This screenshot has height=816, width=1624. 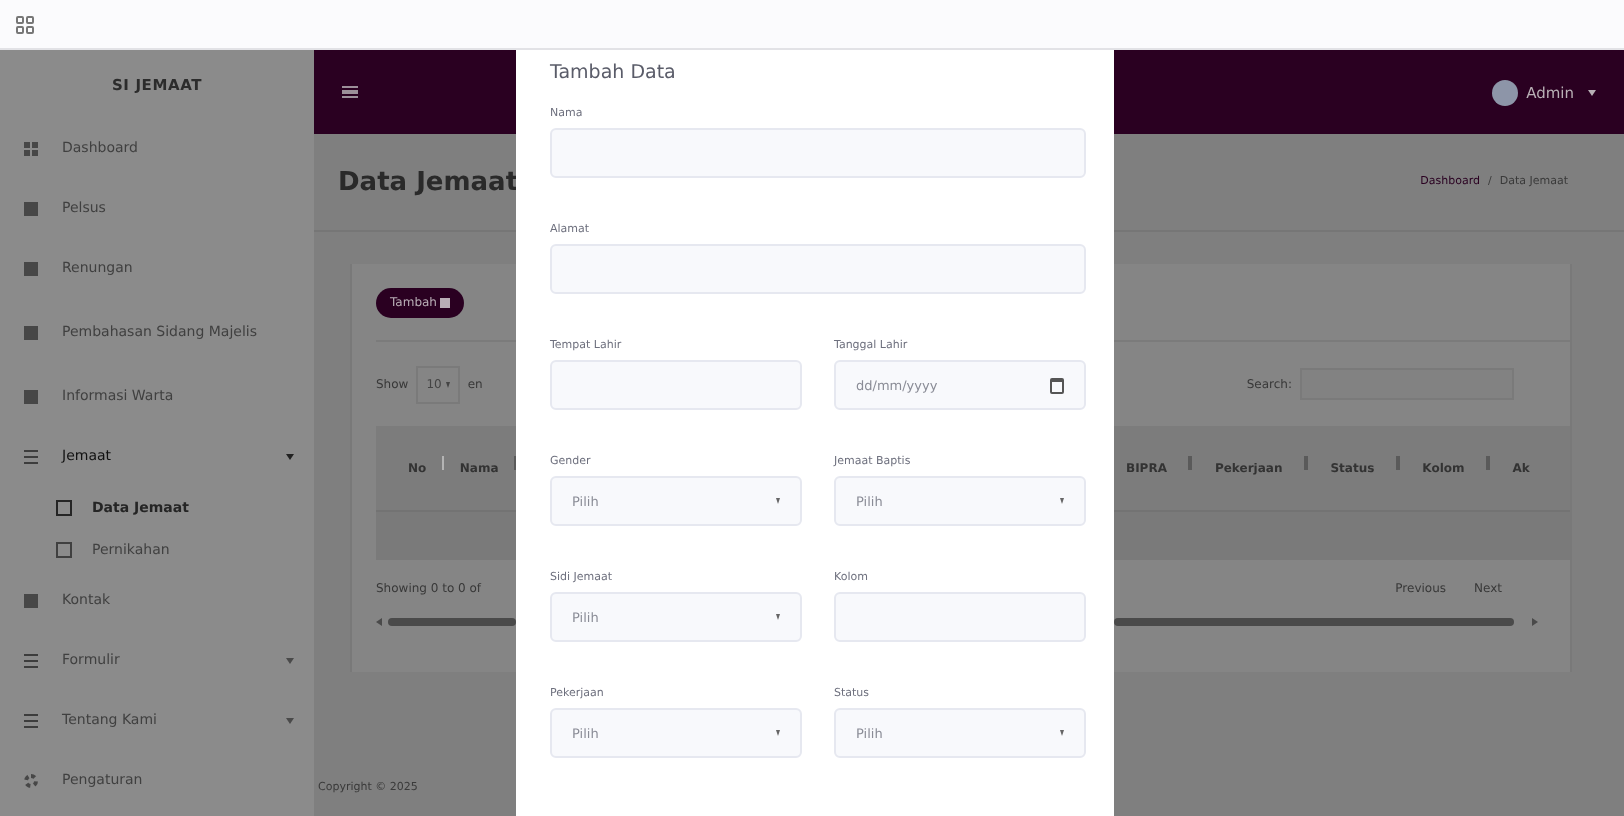 I want to click on calendar-icon, so click(x=1057, y=385).